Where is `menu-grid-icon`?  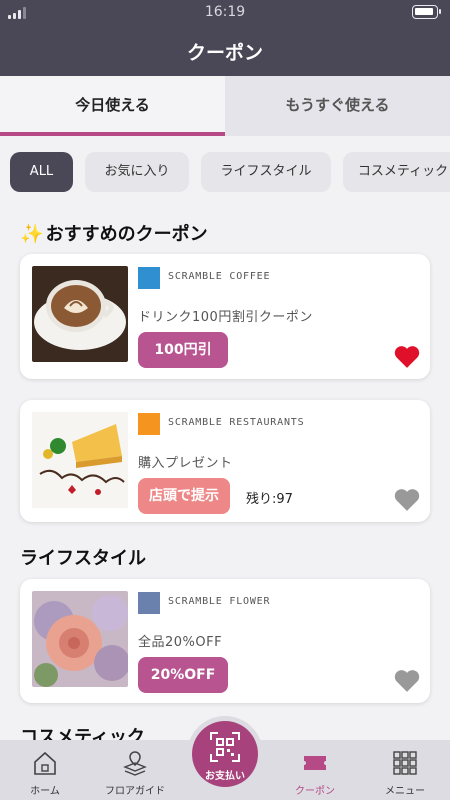 menu-grid-icon is located at coordinates (405, 763).